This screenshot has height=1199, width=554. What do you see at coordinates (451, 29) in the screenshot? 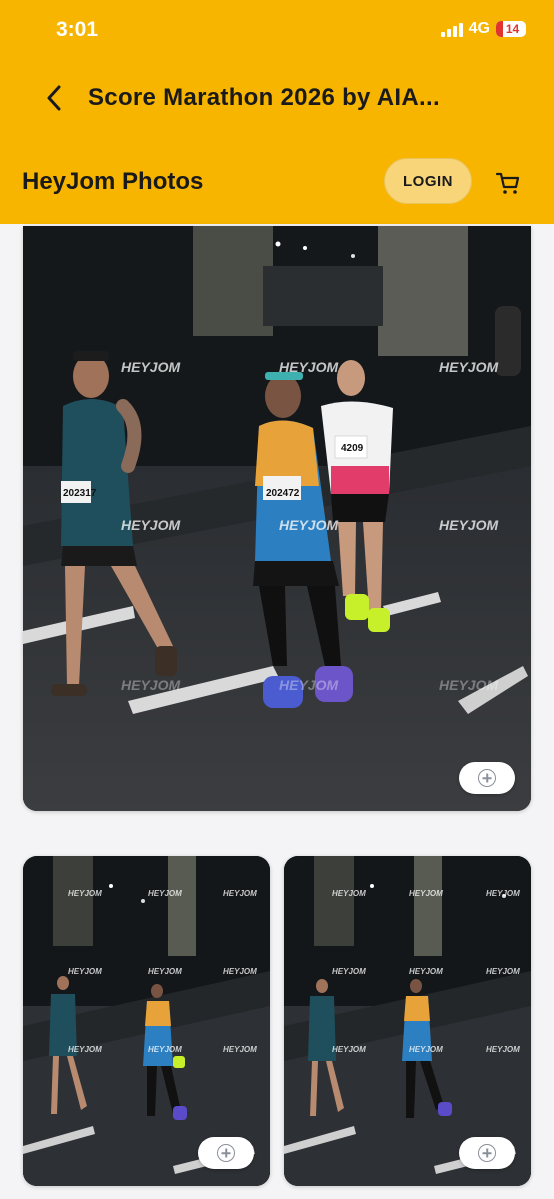
I see `signal-icon` at bounding box center [451, 29].